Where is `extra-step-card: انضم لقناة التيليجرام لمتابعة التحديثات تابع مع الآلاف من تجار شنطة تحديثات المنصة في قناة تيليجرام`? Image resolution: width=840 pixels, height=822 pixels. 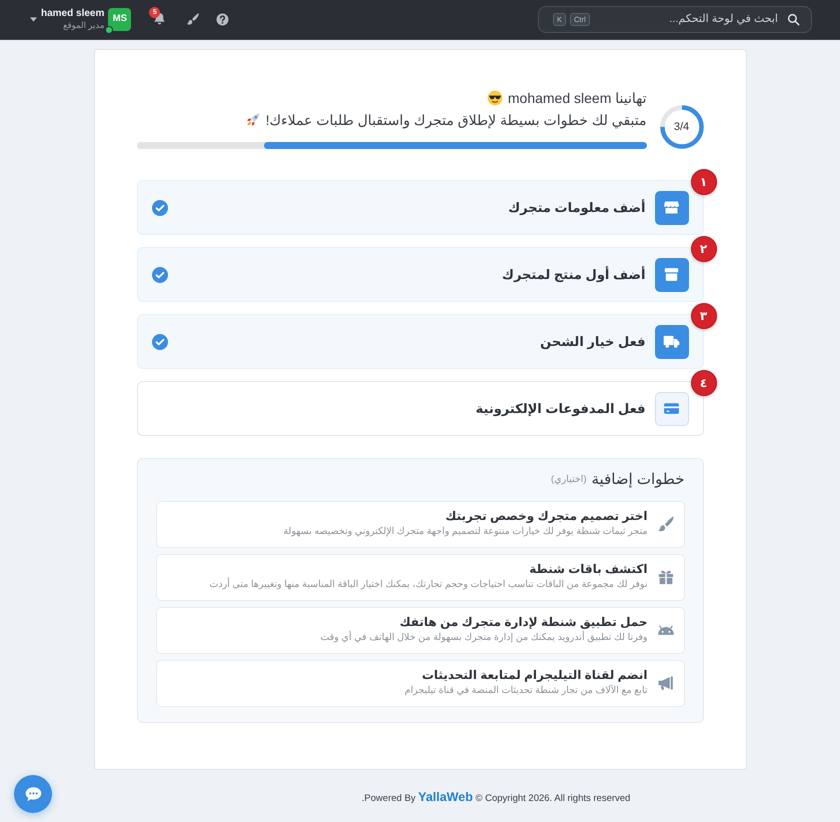
extra-step-card: انضم لقناة التيليجرام لمتابعة التحديثات تابع مع الآلاف من تجار شنطة تحديثات المنصة في قناة تيليجرام is located at coordinates (420, 683).